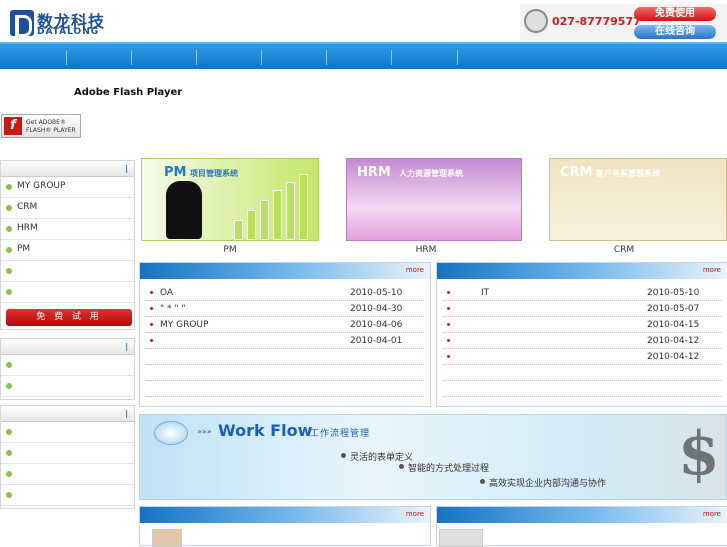 This screenshot has height=547, width=727. I want to click on banner-caption-pm: PM, so click(230, 250).